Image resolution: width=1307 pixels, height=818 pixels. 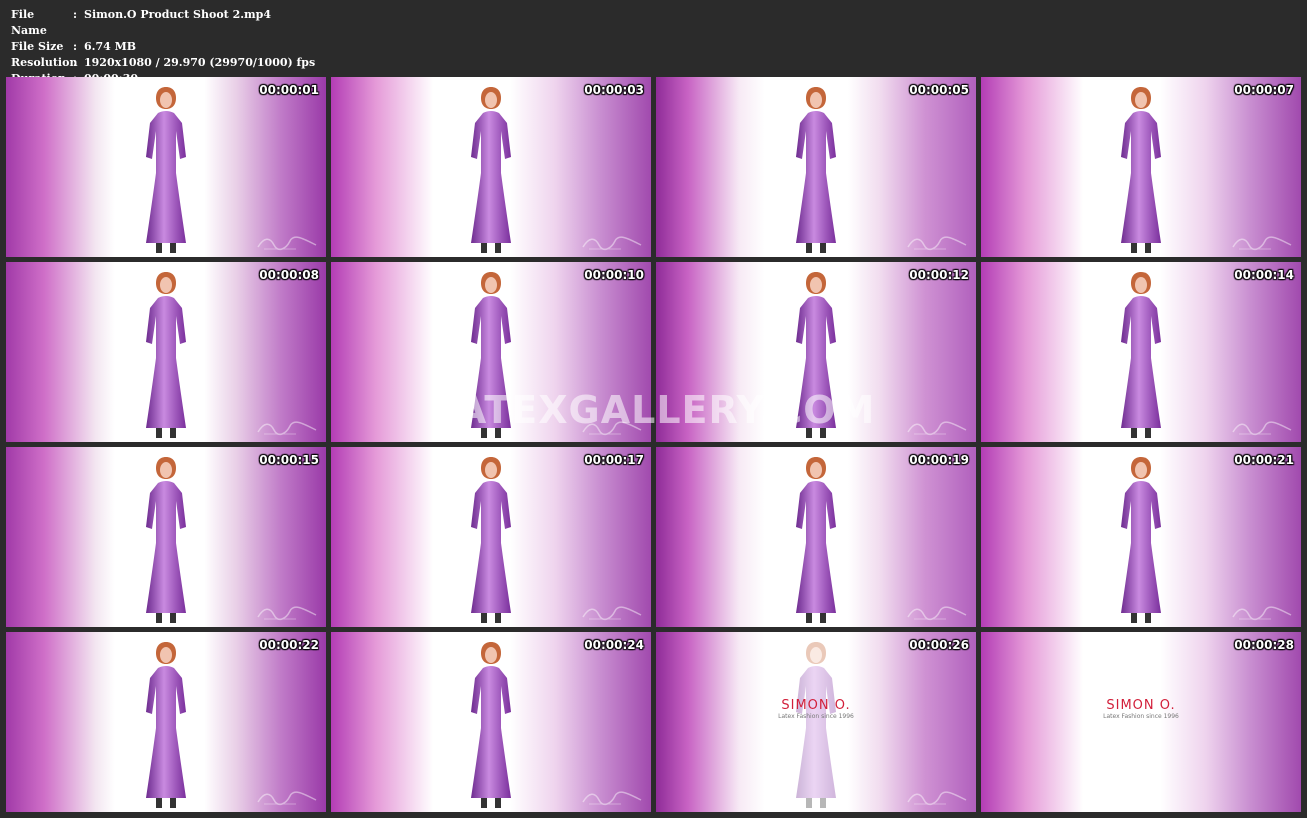 I want to click on thumbnail-frame: 00:00:14, so click(x=1141, y=352).